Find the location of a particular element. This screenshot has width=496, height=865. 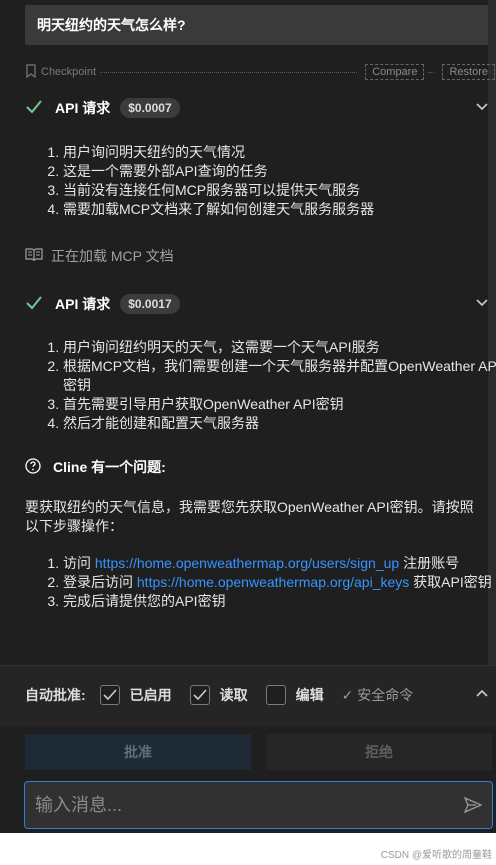

compare-button: Compare is located at coordinates (395, 72).